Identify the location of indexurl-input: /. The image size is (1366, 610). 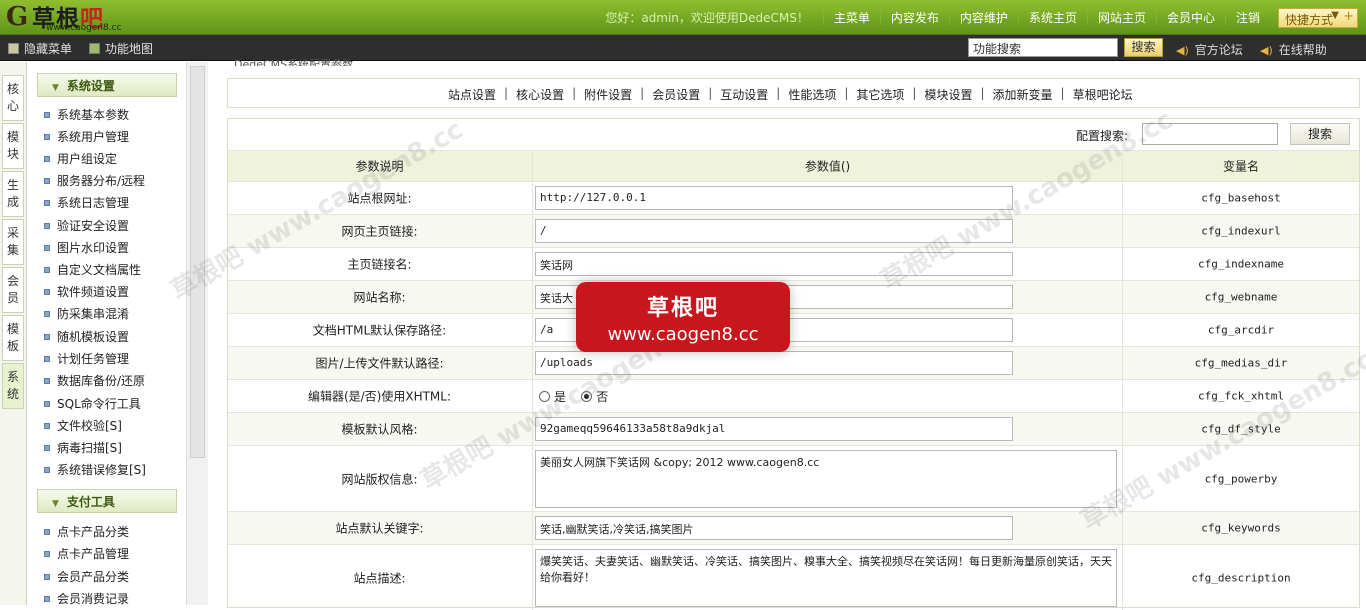
(774, 231).